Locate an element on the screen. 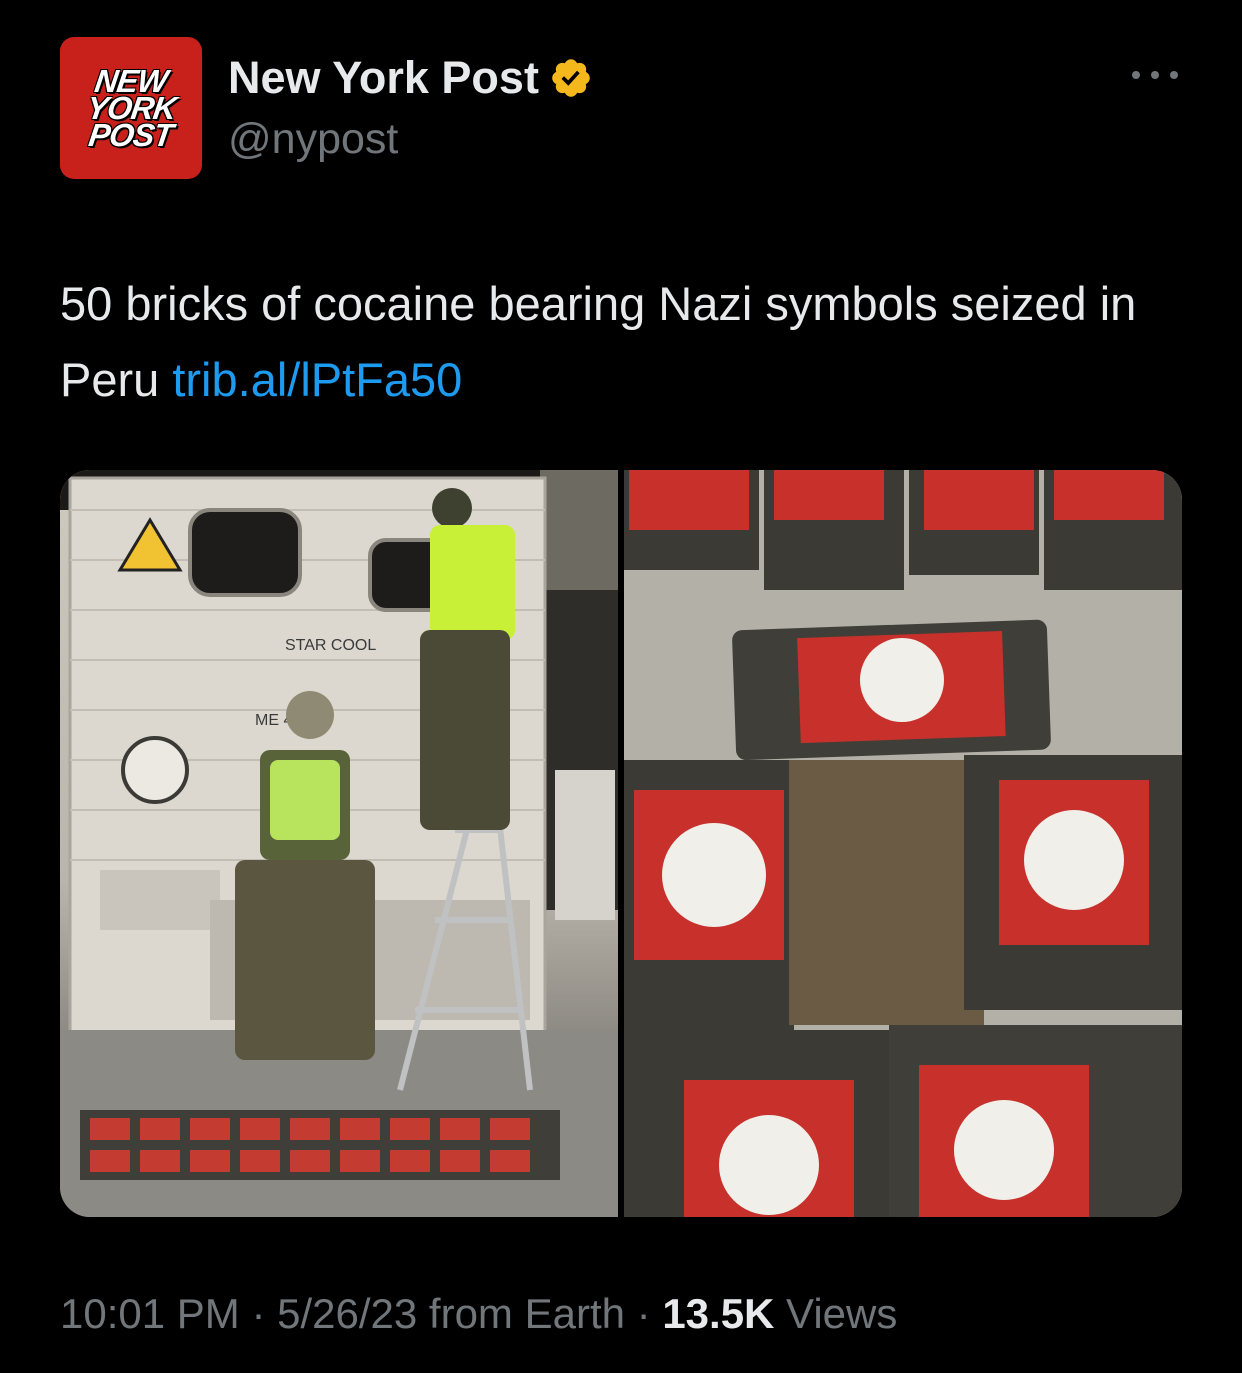  author-handle: @nypost is located at coordinates (313, 139).